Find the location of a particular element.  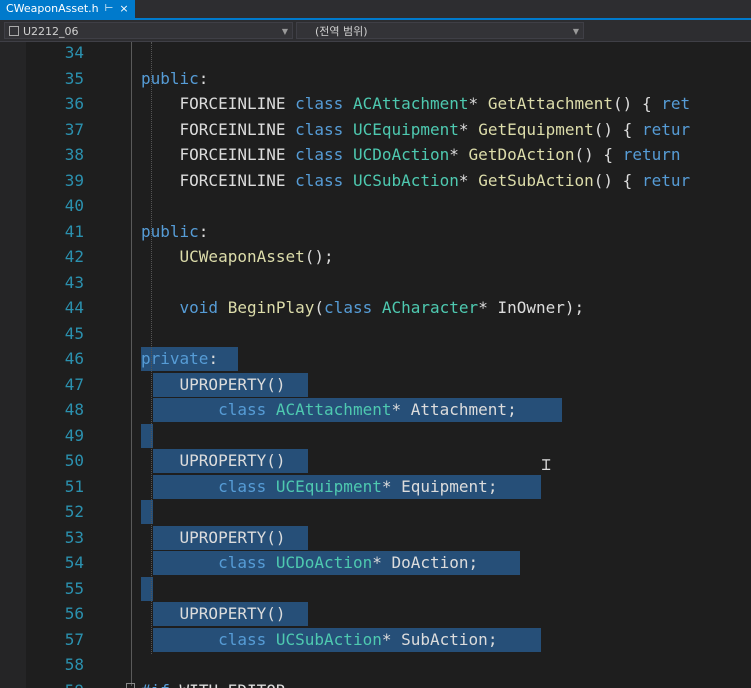

line-number: 58 is located at coordinates (74, 664).